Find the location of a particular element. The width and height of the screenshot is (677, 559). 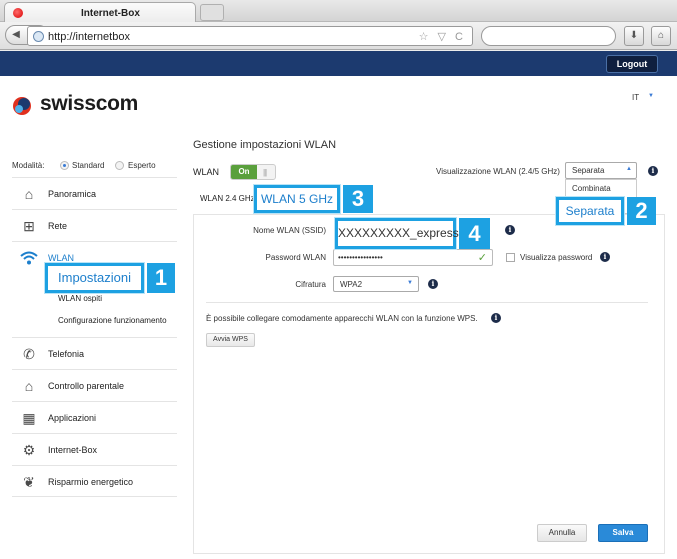

wlan-toggle: On ||| is located at coordinates (253, 172).